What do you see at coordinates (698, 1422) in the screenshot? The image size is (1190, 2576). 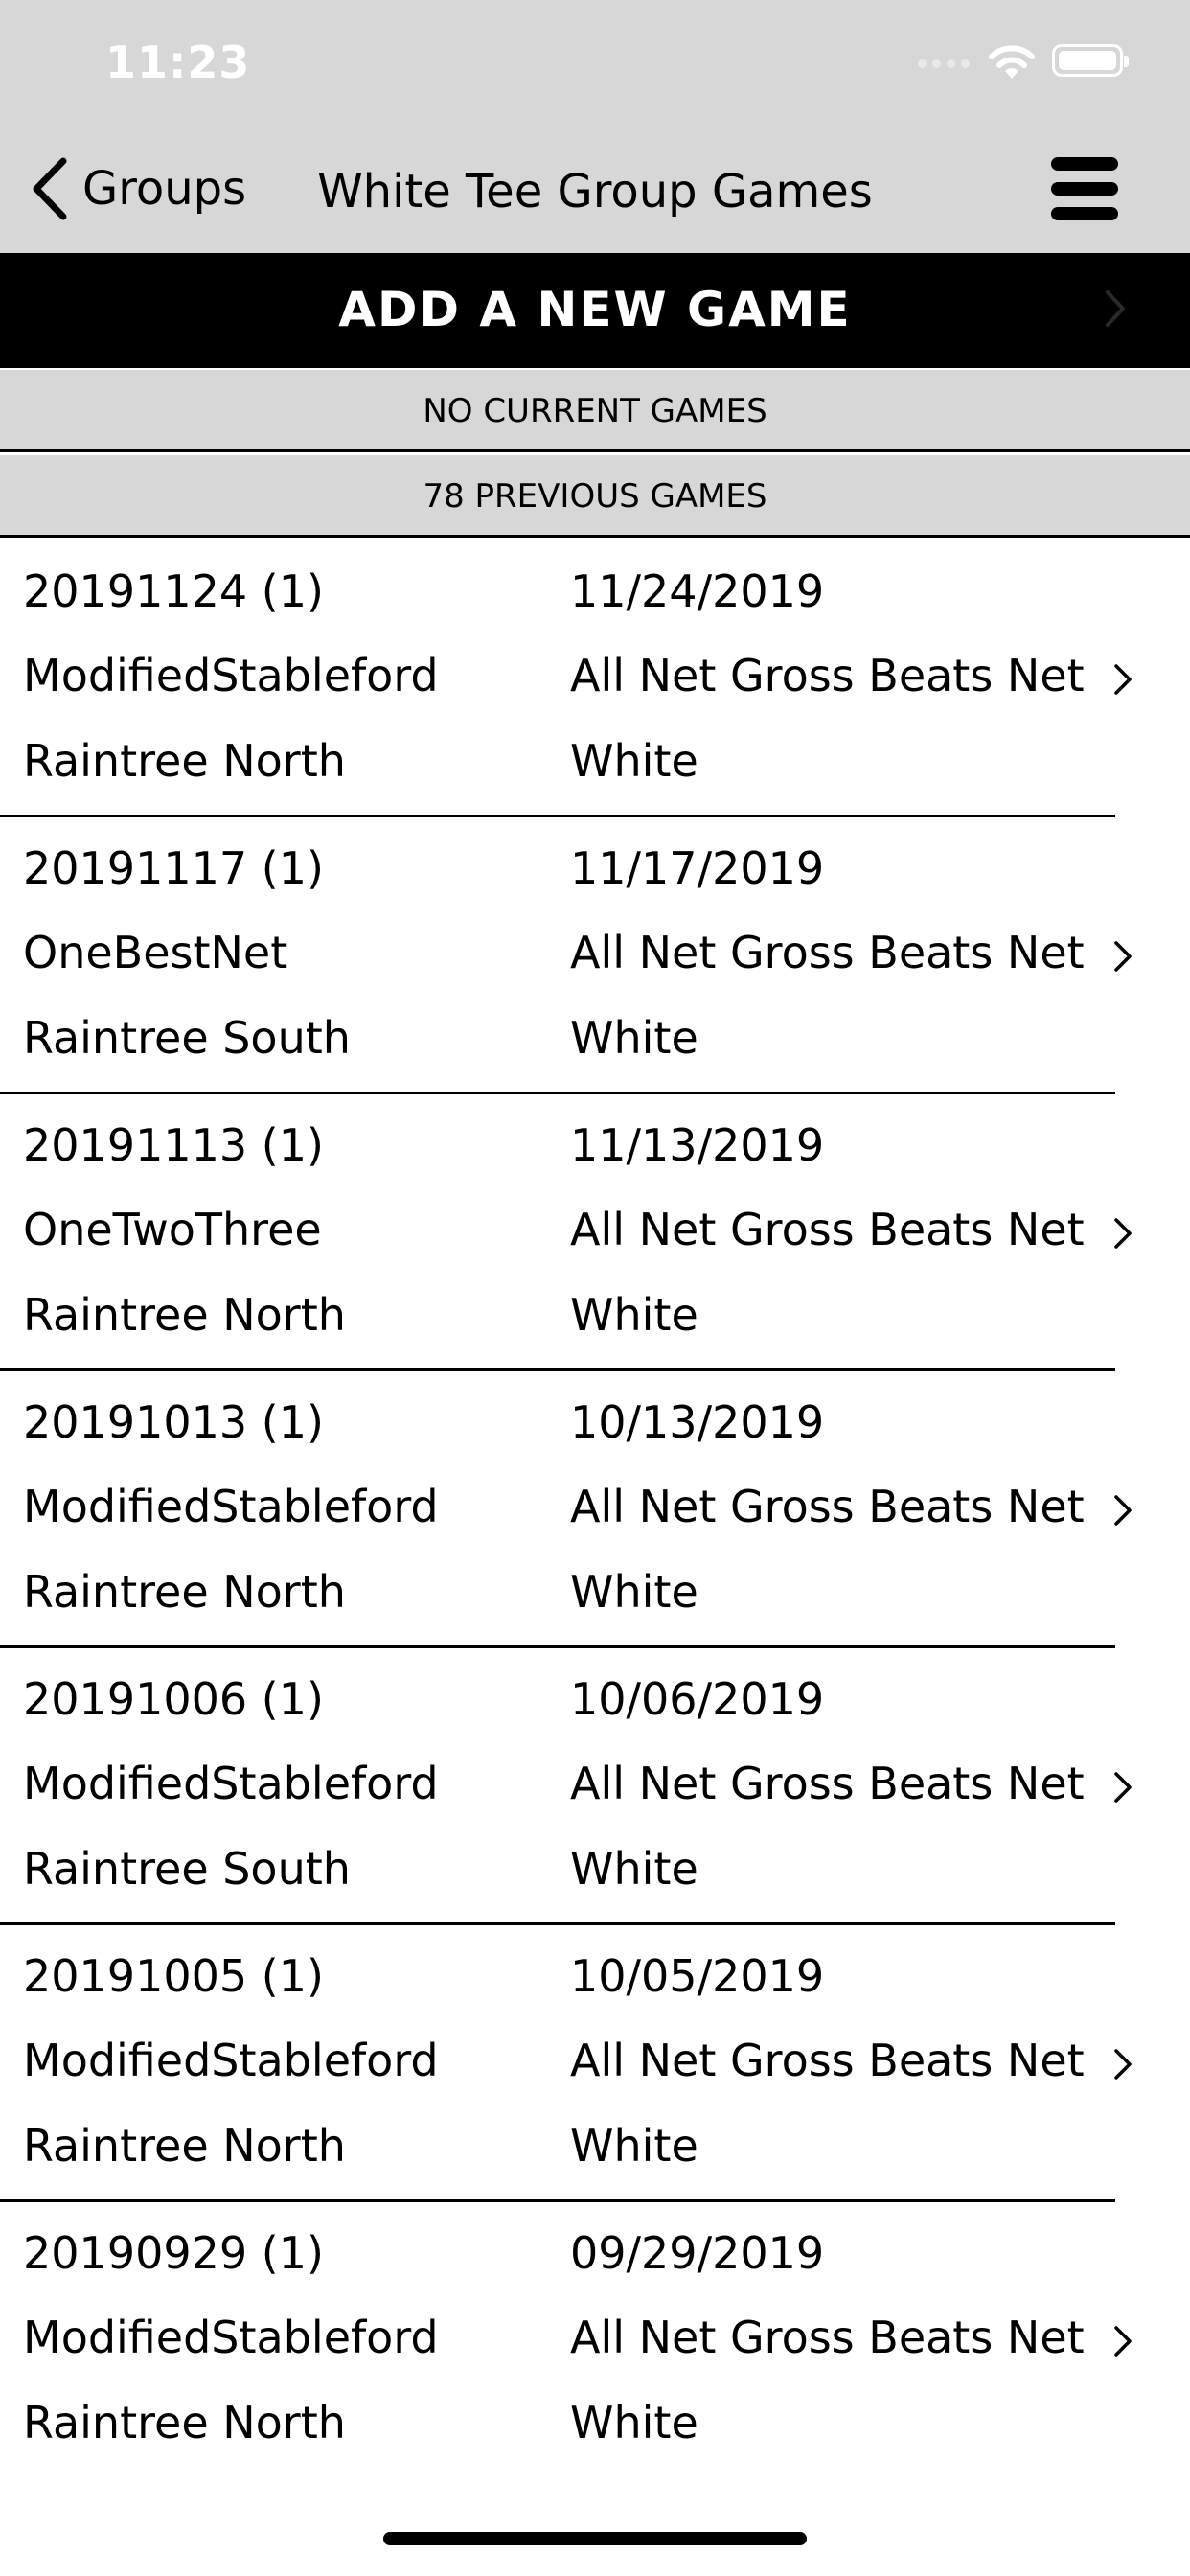 I see `game-date: 10/13/2019` at bounding box center [698, 1422].